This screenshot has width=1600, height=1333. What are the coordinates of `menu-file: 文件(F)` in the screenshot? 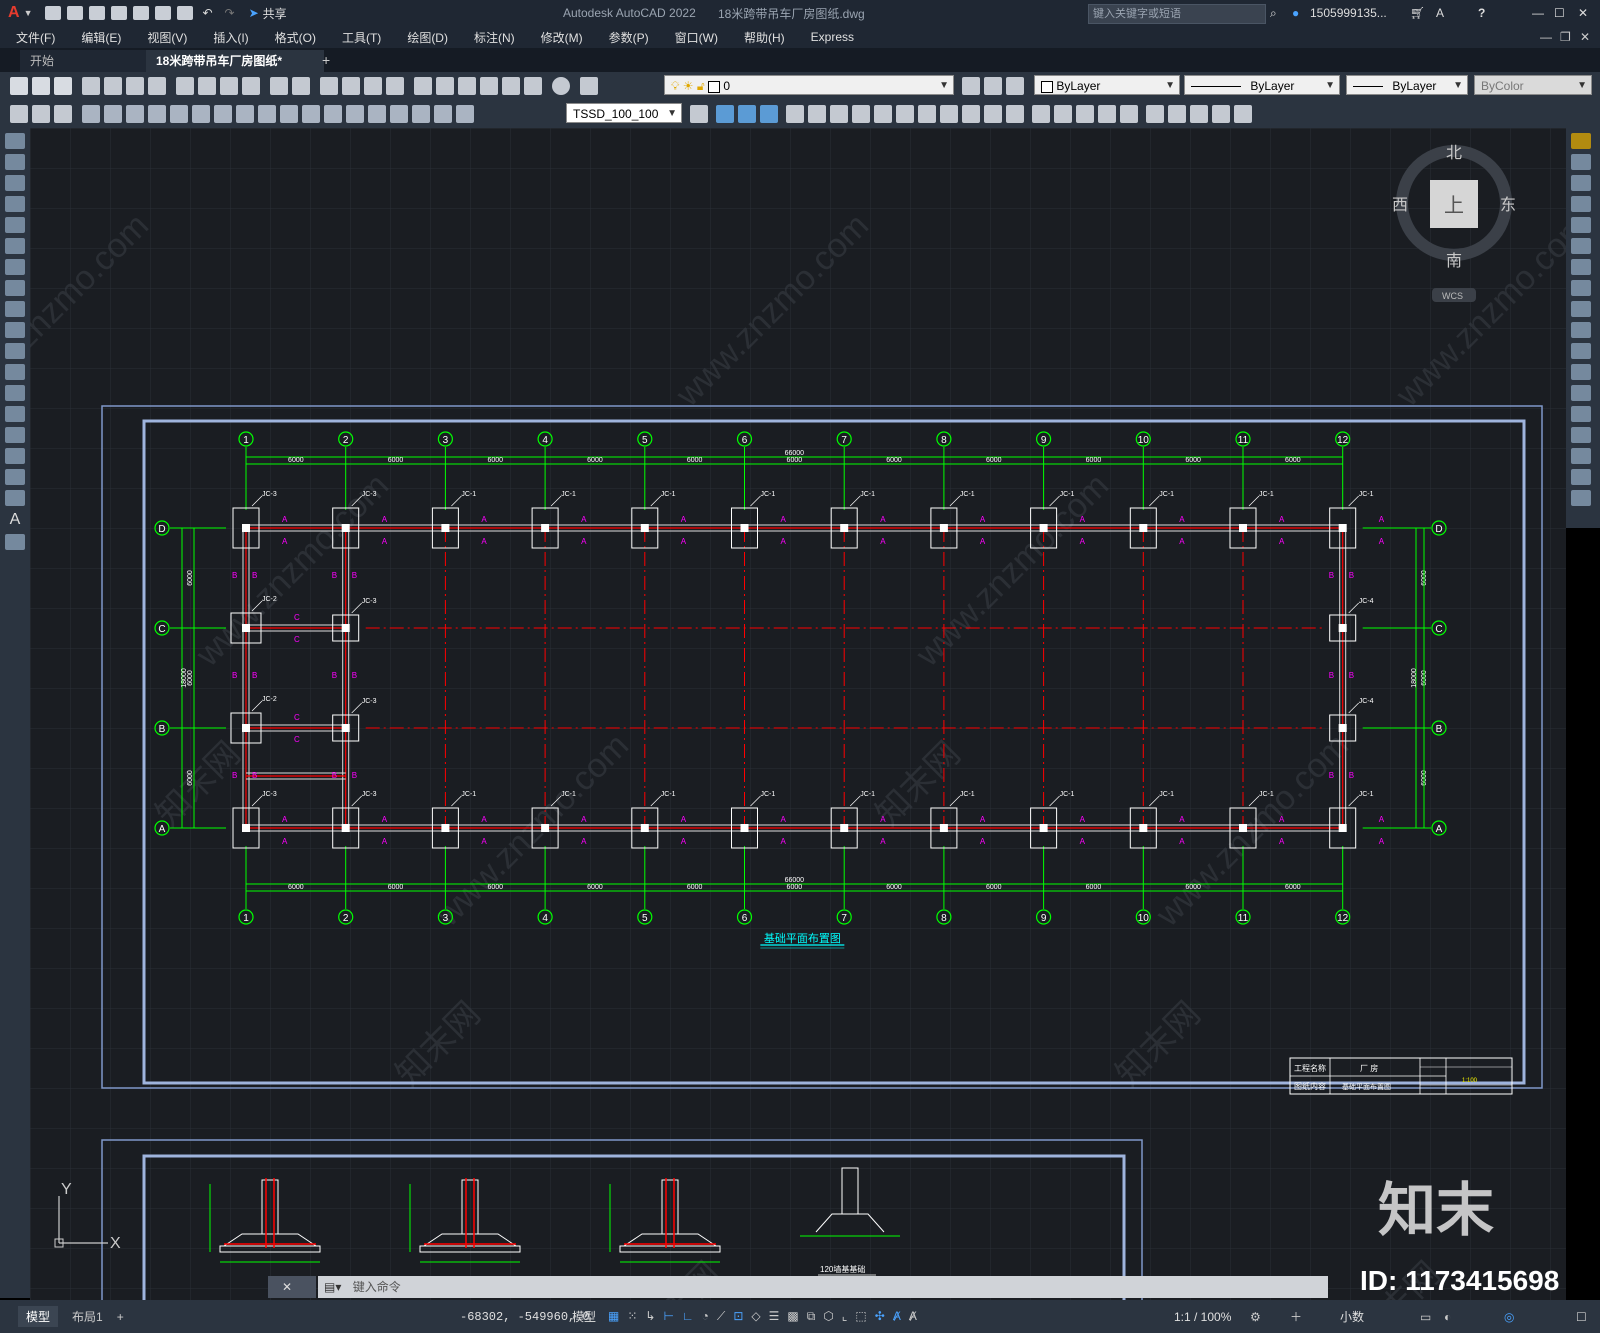 It's located at (35, 37).